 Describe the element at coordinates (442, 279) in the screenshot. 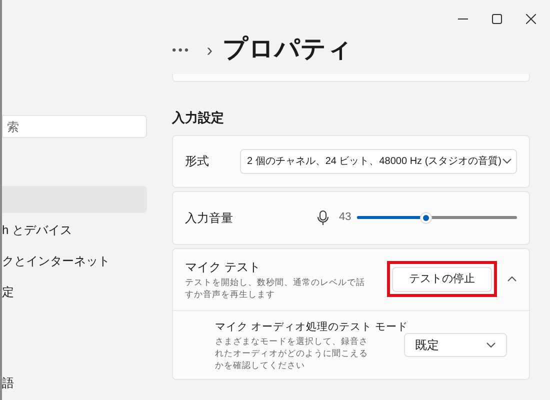

I see `stop-test-button: テストの停止` at that location.